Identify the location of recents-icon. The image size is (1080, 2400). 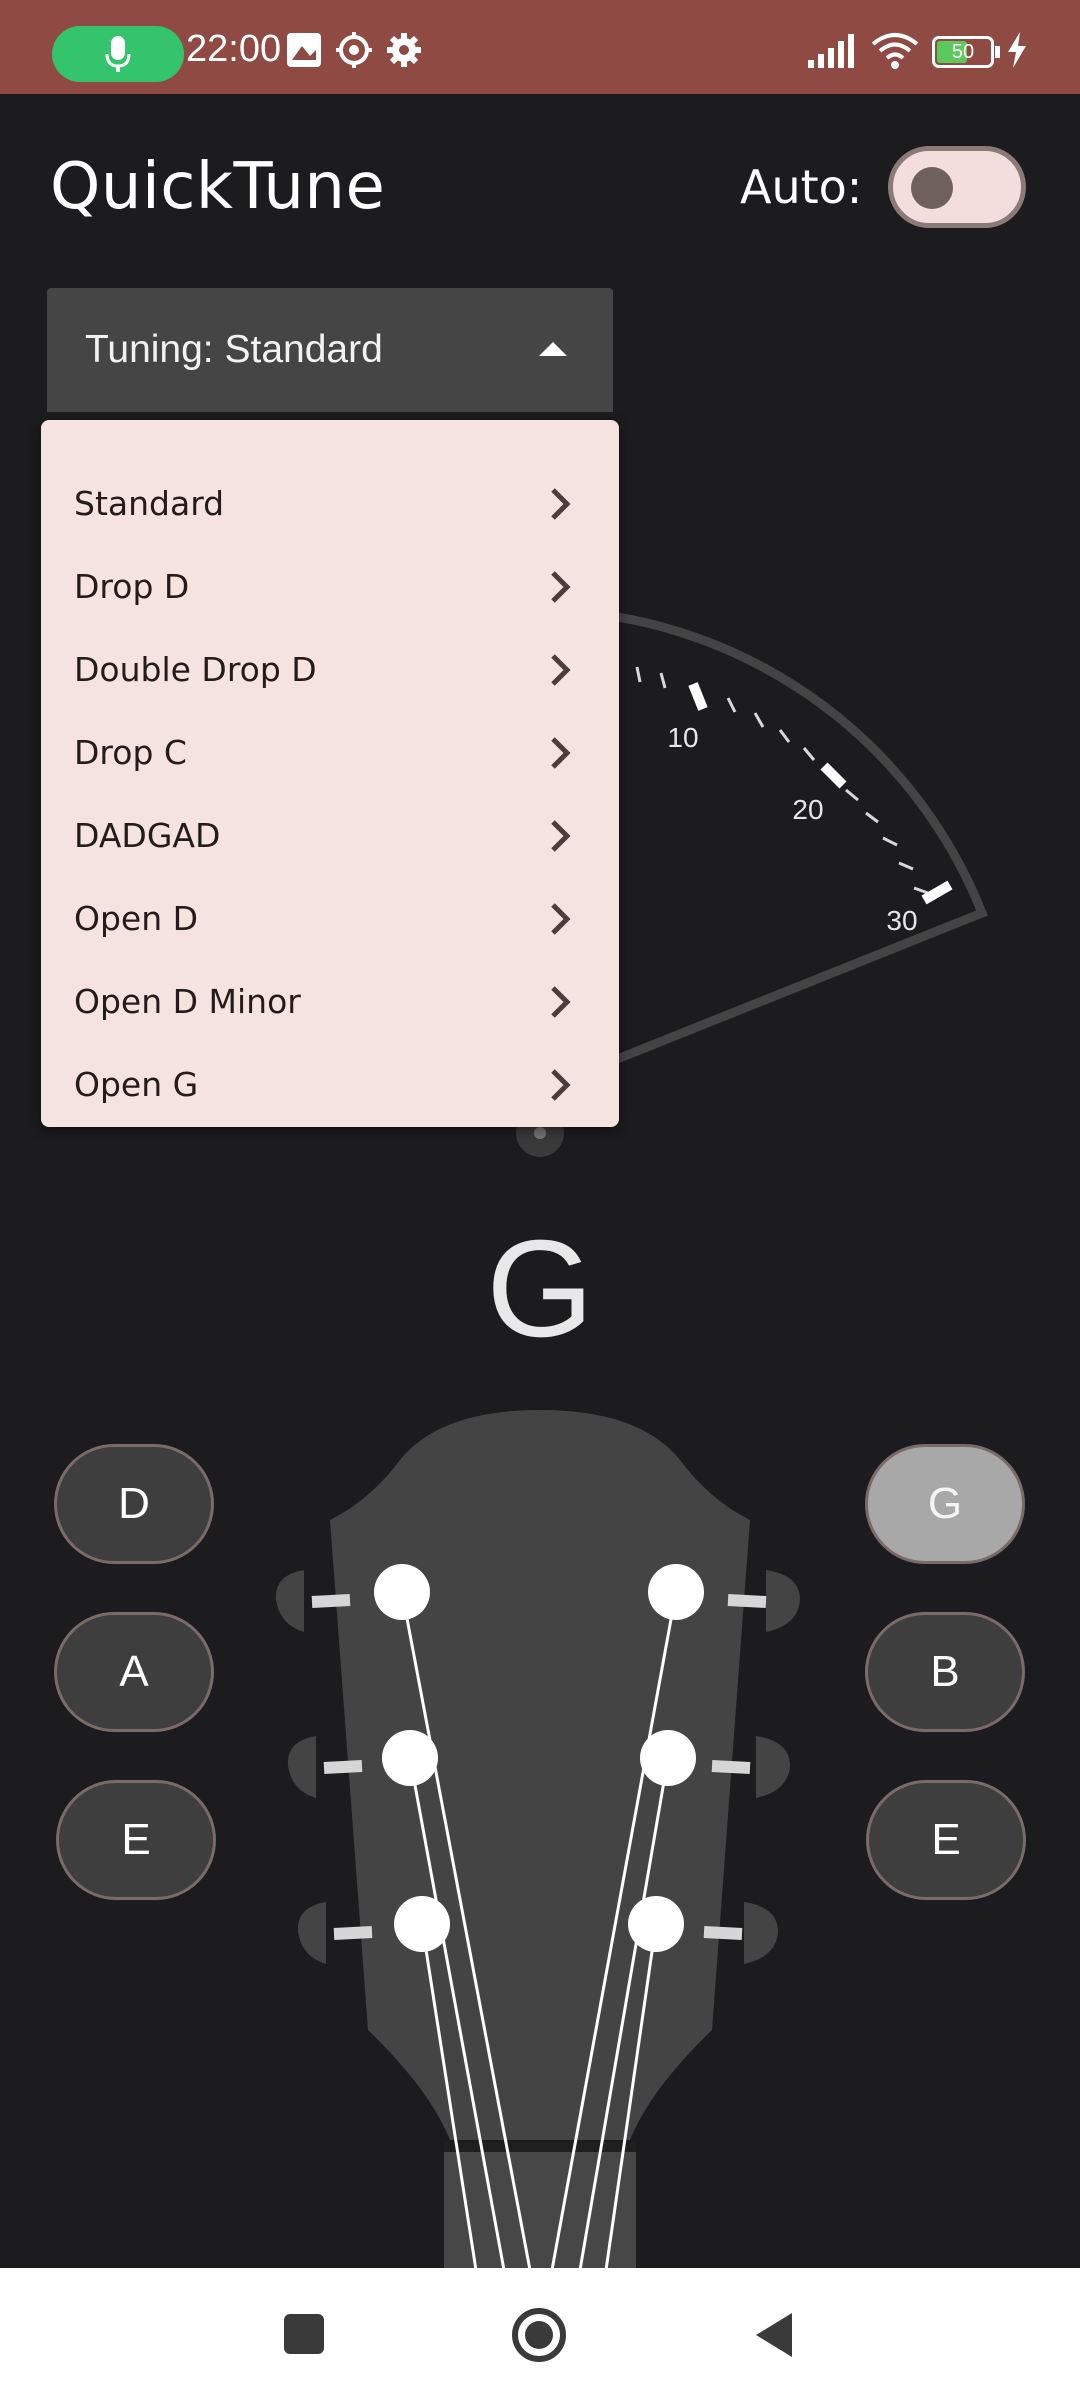
(304, 2334).